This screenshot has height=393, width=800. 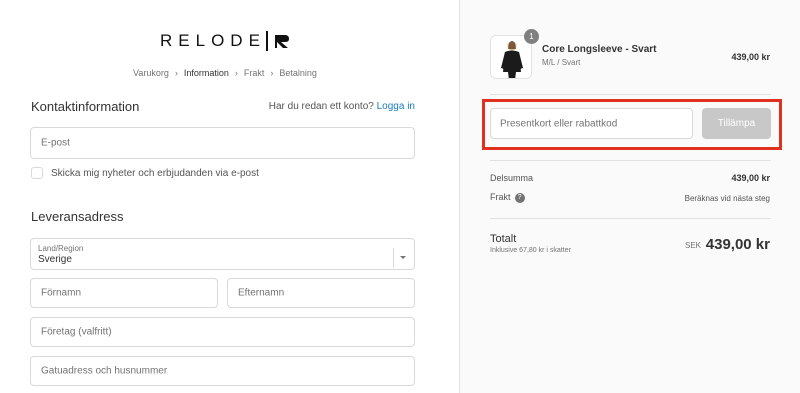 I want to click on logo-divider, so click(x=266, y=41).